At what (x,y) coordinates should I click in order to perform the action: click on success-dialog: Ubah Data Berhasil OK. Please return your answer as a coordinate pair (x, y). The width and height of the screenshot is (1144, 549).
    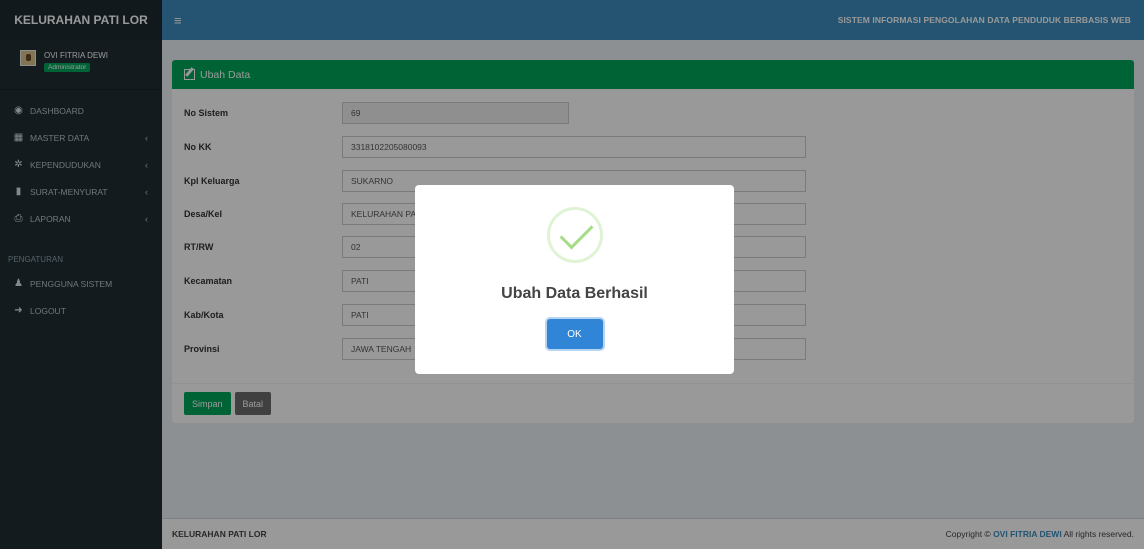
    Looking at the image, I should click on (574, 279).